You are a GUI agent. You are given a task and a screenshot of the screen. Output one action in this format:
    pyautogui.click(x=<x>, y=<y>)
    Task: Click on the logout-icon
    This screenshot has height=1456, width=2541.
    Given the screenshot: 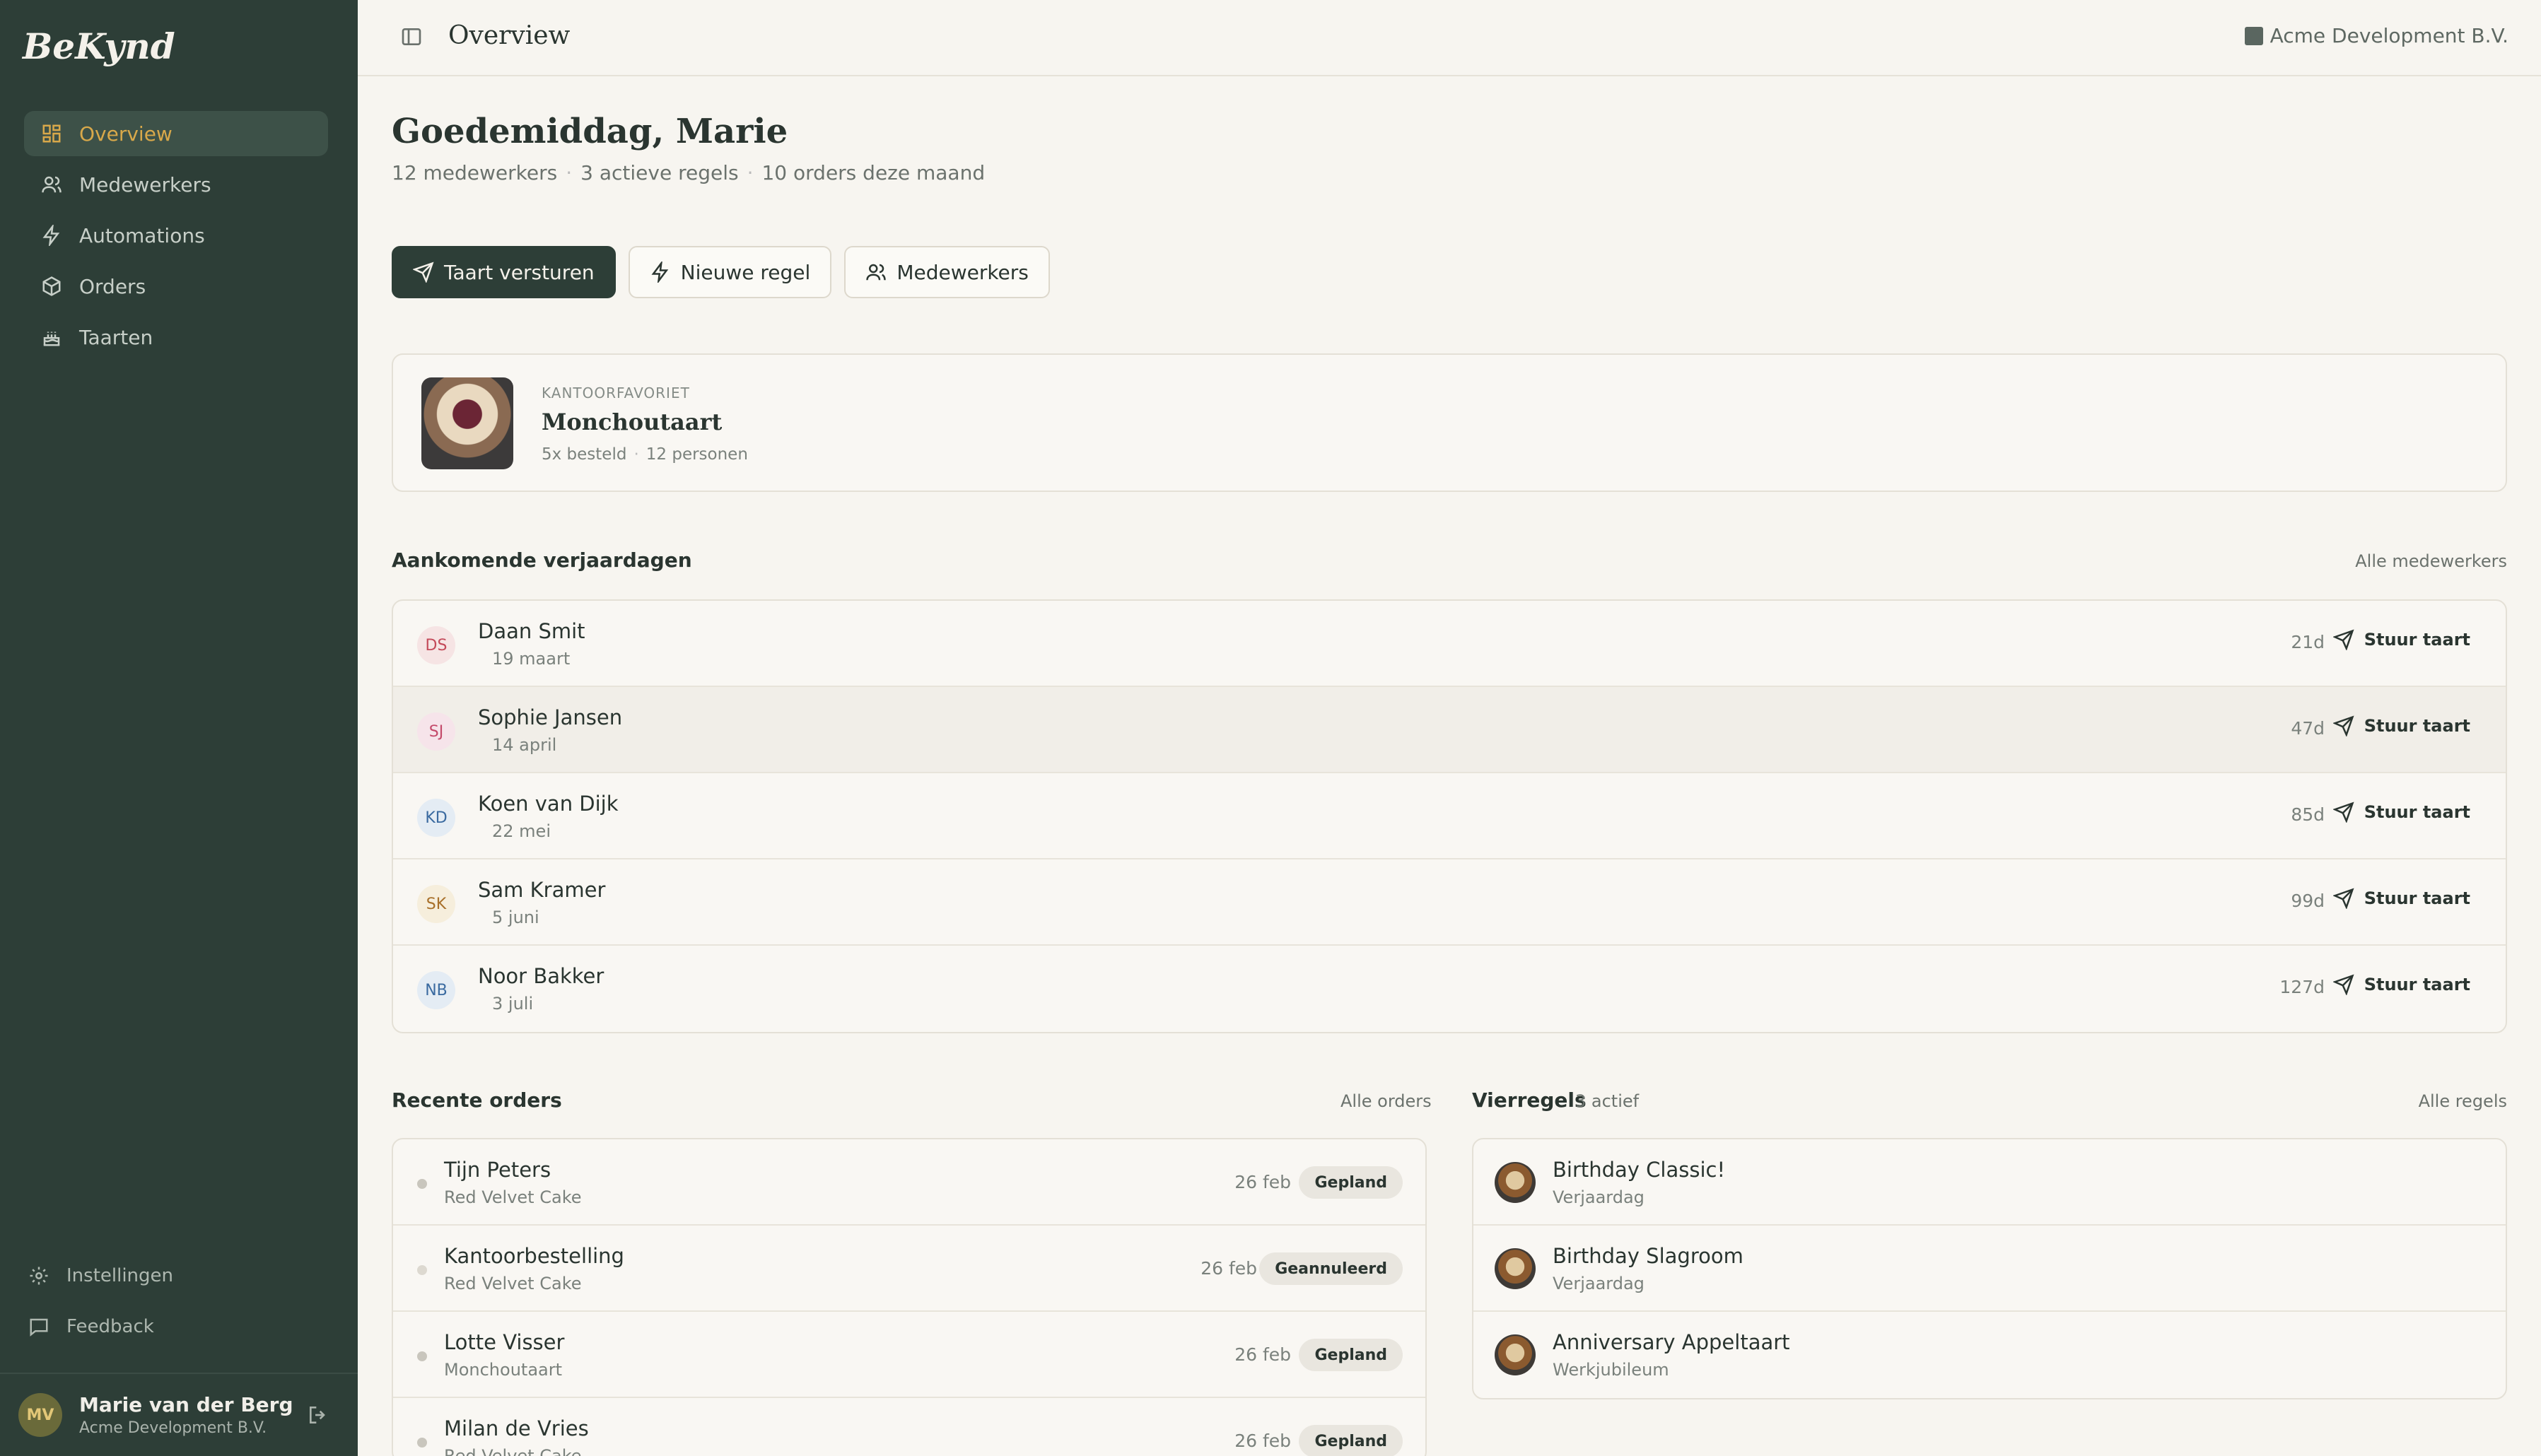 What is the action you would take?
    pyautogui.click(x=318, y=1415)
    